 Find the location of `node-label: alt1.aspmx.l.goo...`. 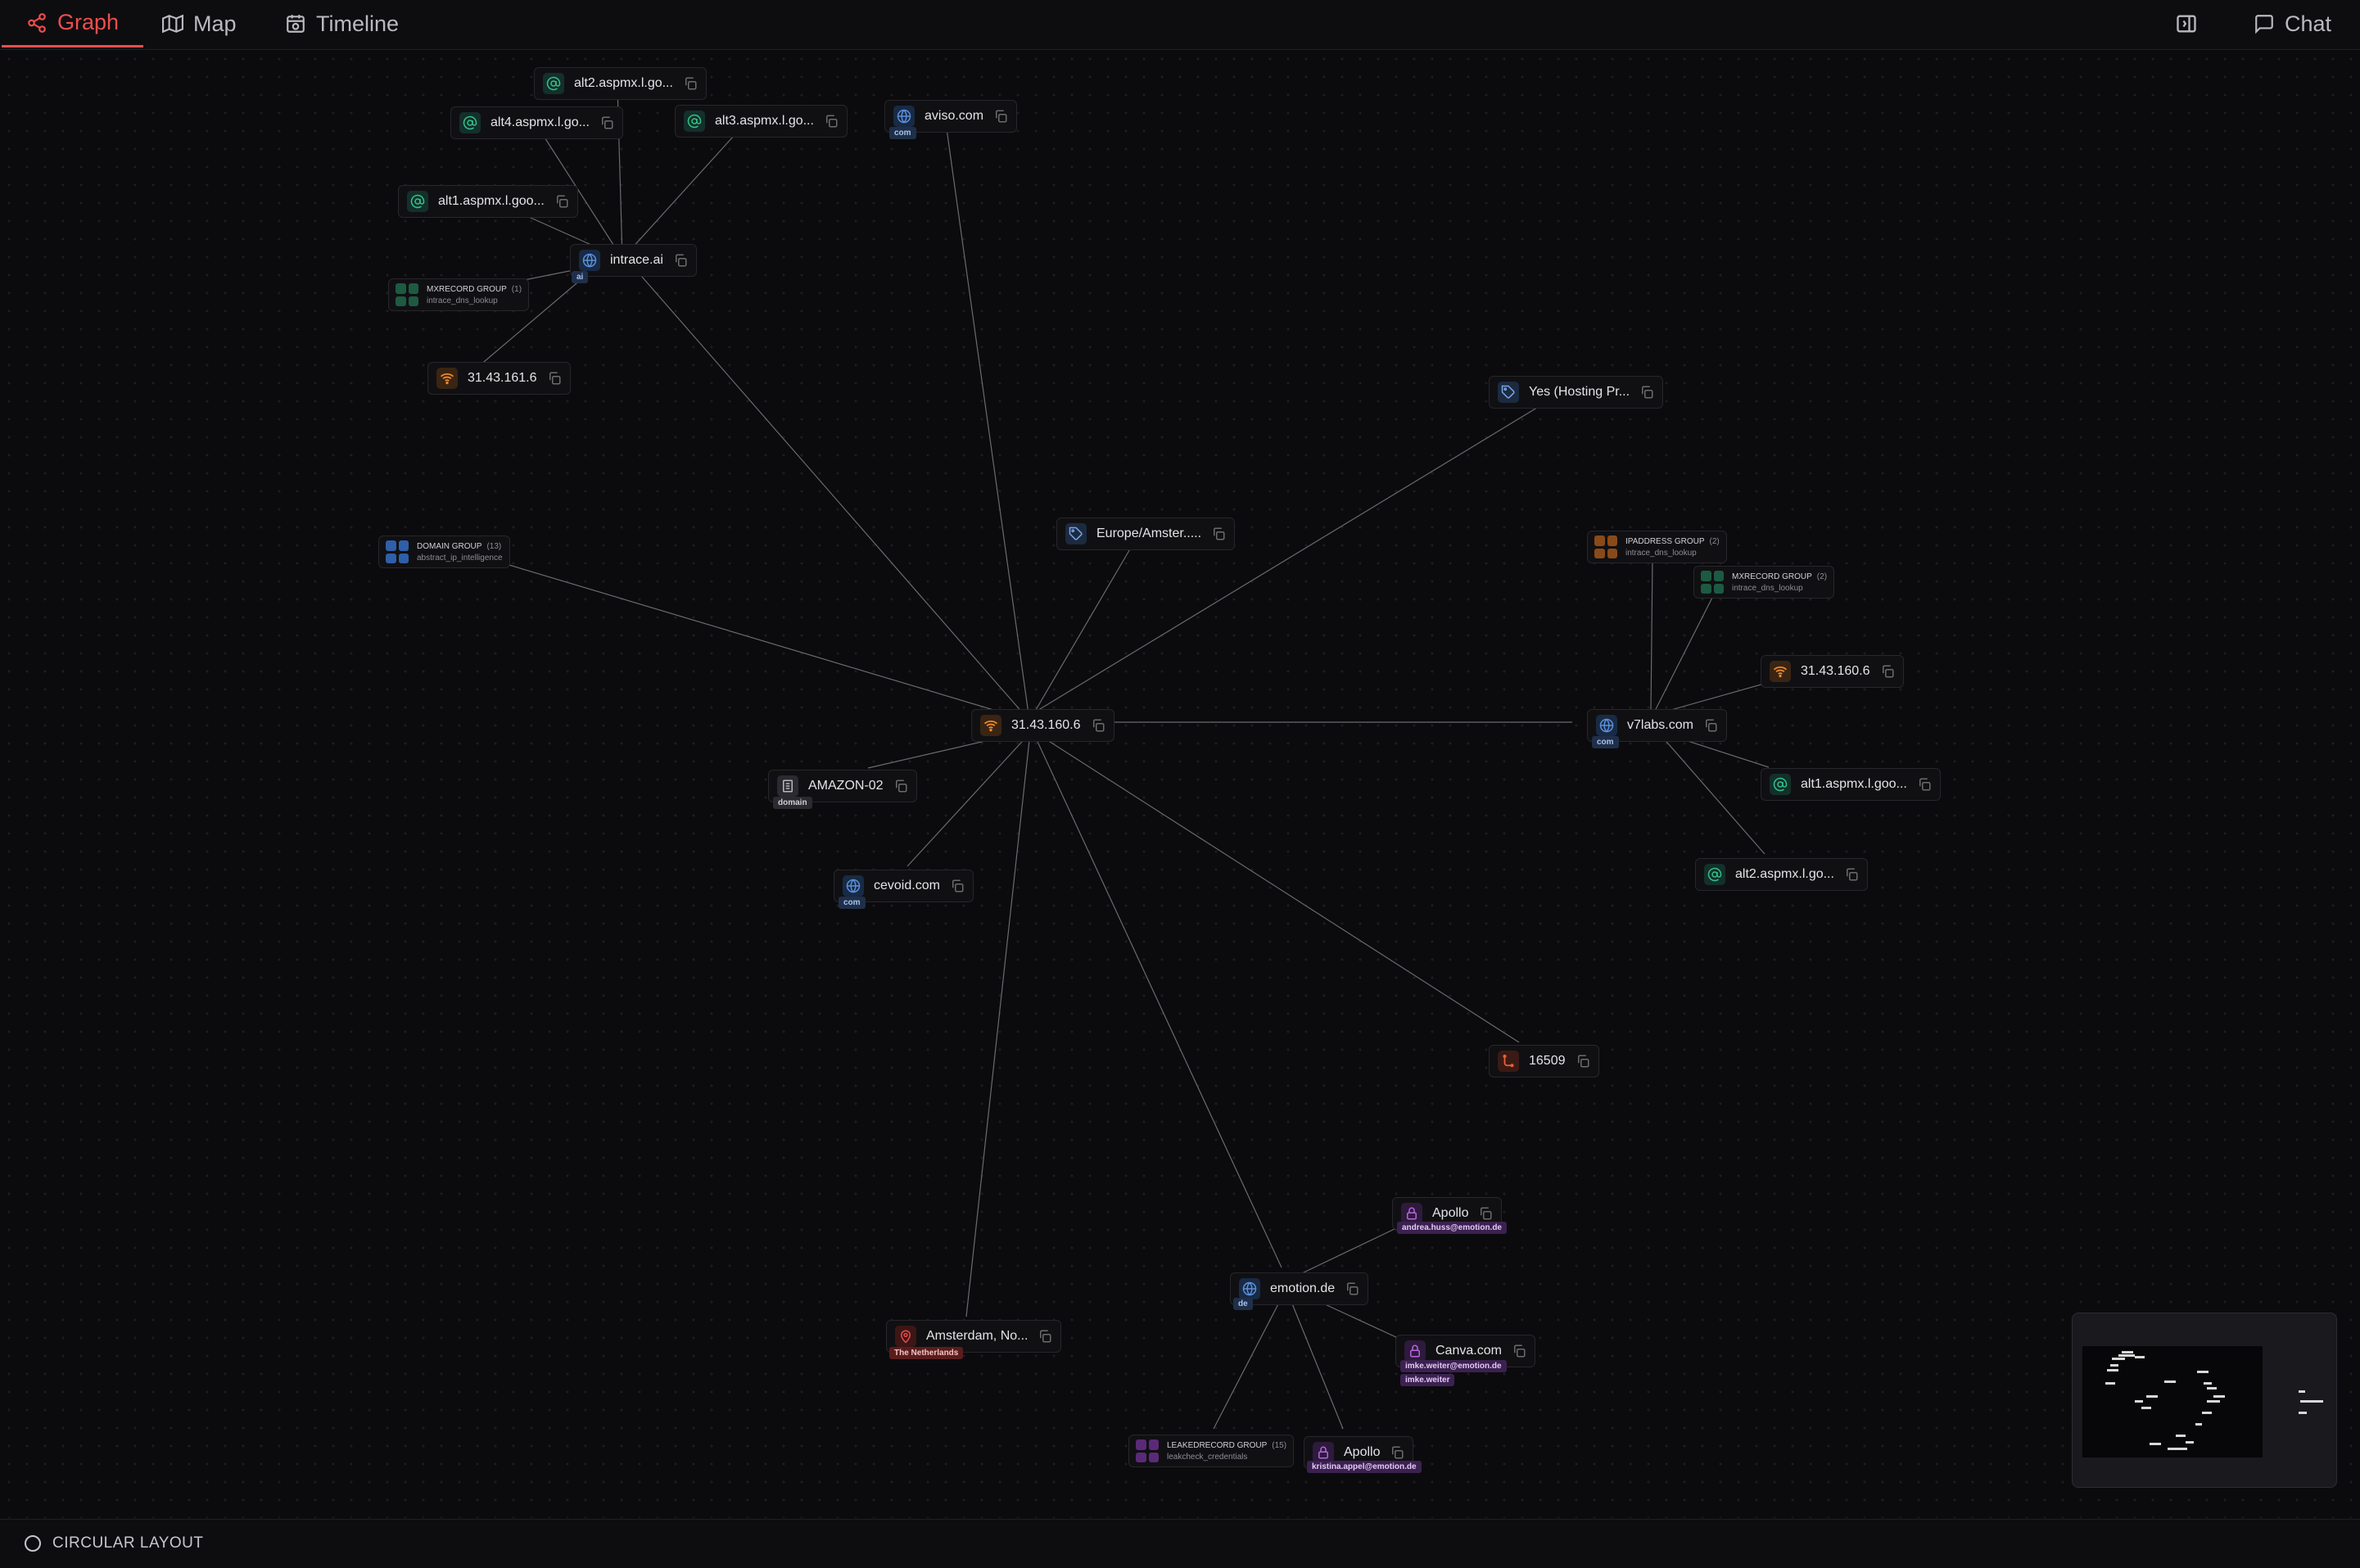

node-label: alt1.aspmx.l.goo... is located at coordinates (491, 201).